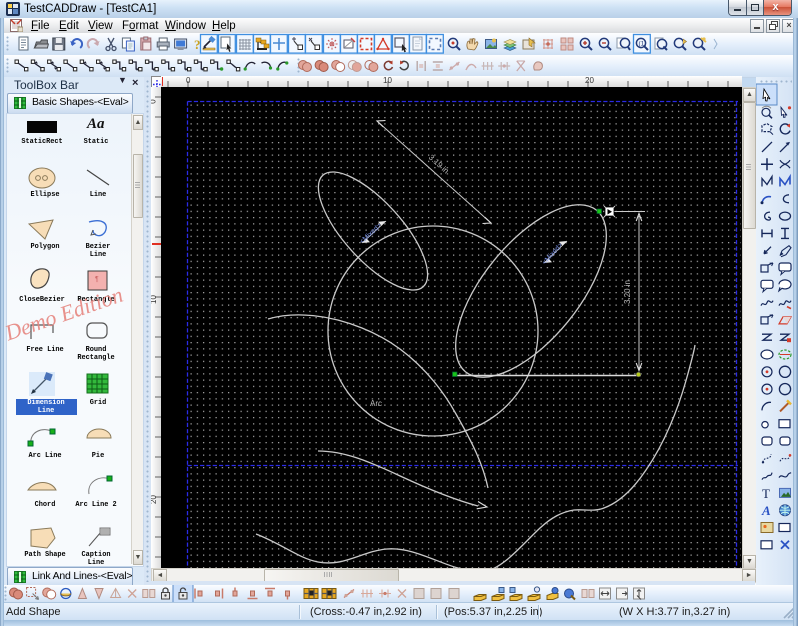  What do you see at coordinates (643, 44) in the screenshot?
I see `svg-text: (1)` at bounding box center [643, 44].